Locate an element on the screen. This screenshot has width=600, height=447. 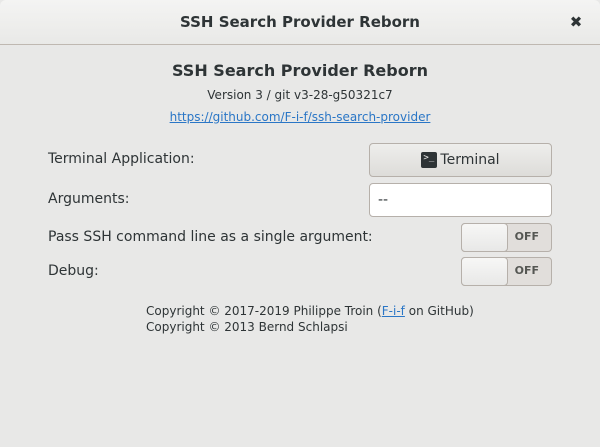
app-name: SSH Search Provider Reborn is located at coordinates (300, 70).